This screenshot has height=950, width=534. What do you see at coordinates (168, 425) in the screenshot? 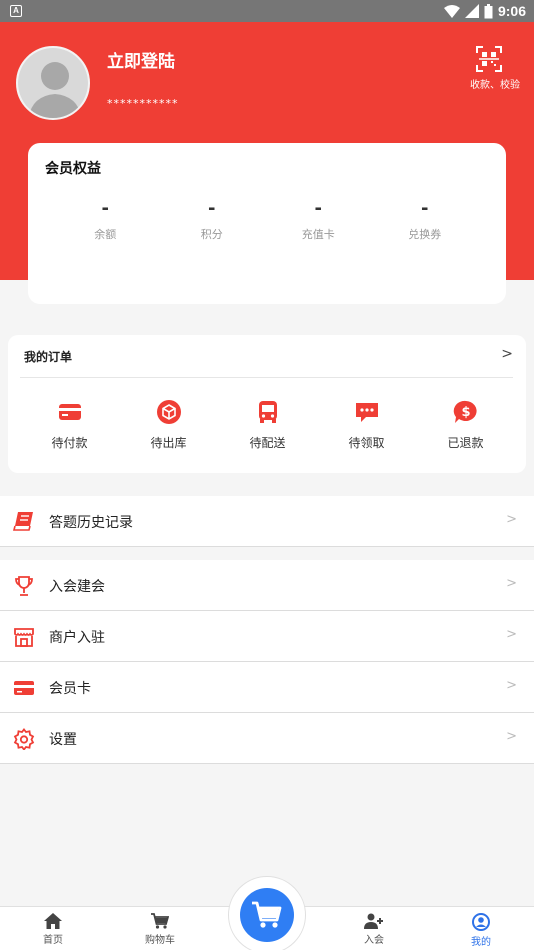
I see `order-pending-shipment: 待出库` at bounding box center [168, 425].